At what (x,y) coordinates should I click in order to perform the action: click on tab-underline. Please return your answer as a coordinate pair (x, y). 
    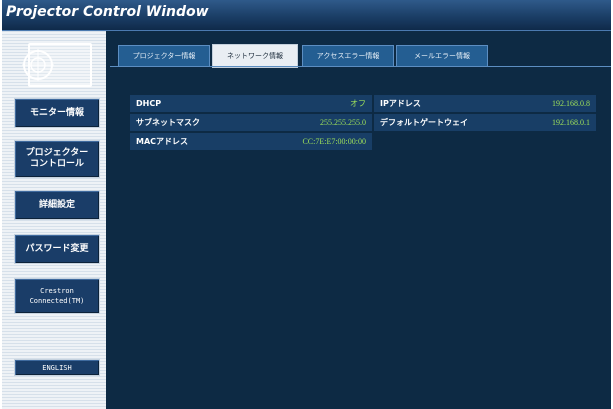
    Looking at the image, I should click on (360, 66).